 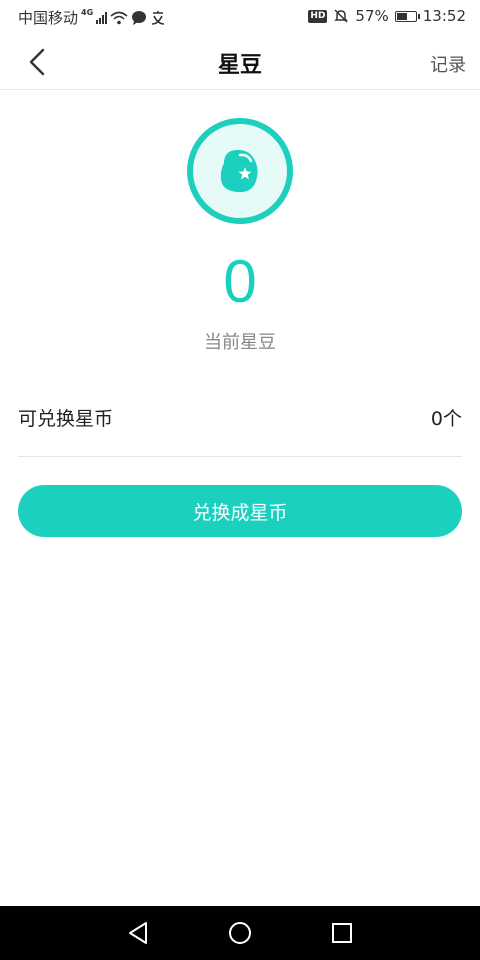 I want to click on clock: 13:52, so click(x=444, y=16).